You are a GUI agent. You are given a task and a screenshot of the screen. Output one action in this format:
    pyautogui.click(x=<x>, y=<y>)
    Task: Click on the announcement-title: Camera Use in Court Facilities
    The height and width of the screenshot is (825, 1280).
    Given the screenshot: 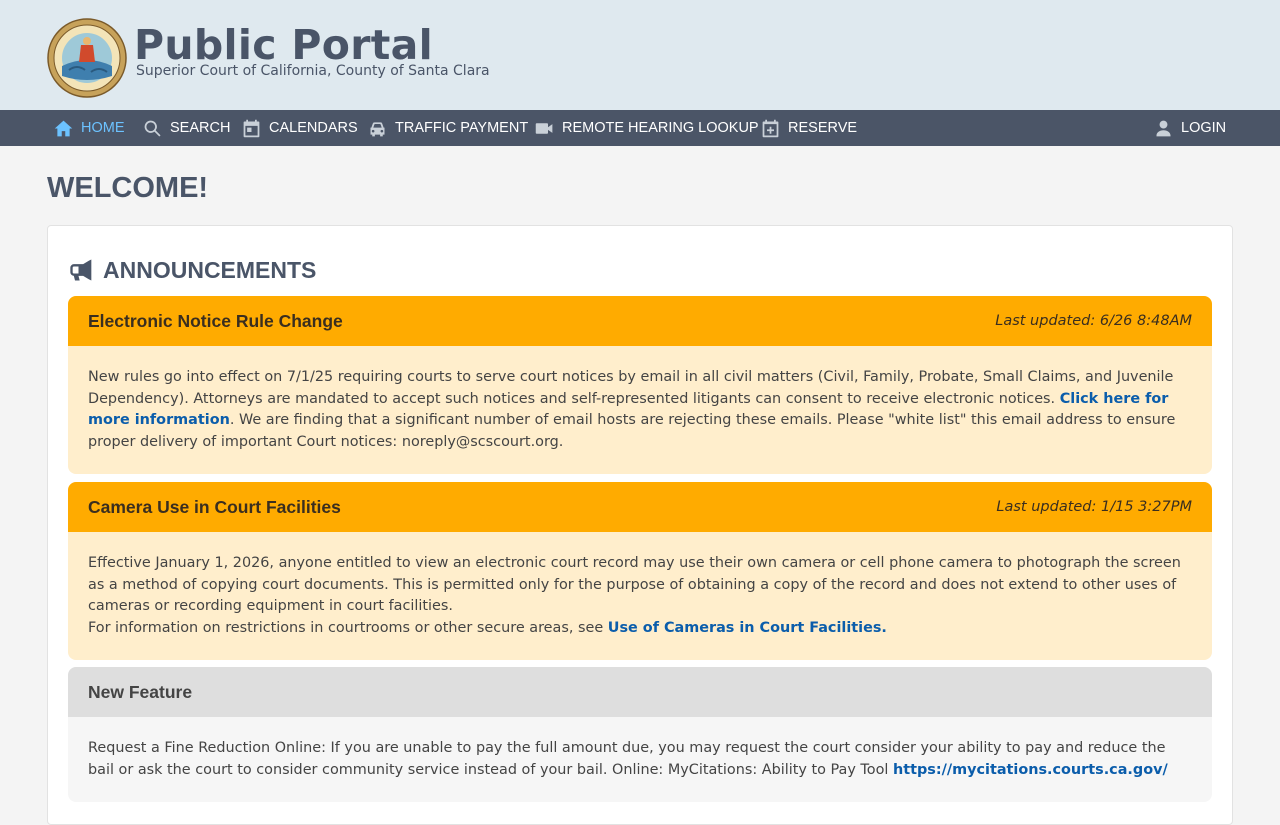 What is the action you would take?
    pyautogui.click(x=214, y=506)
    